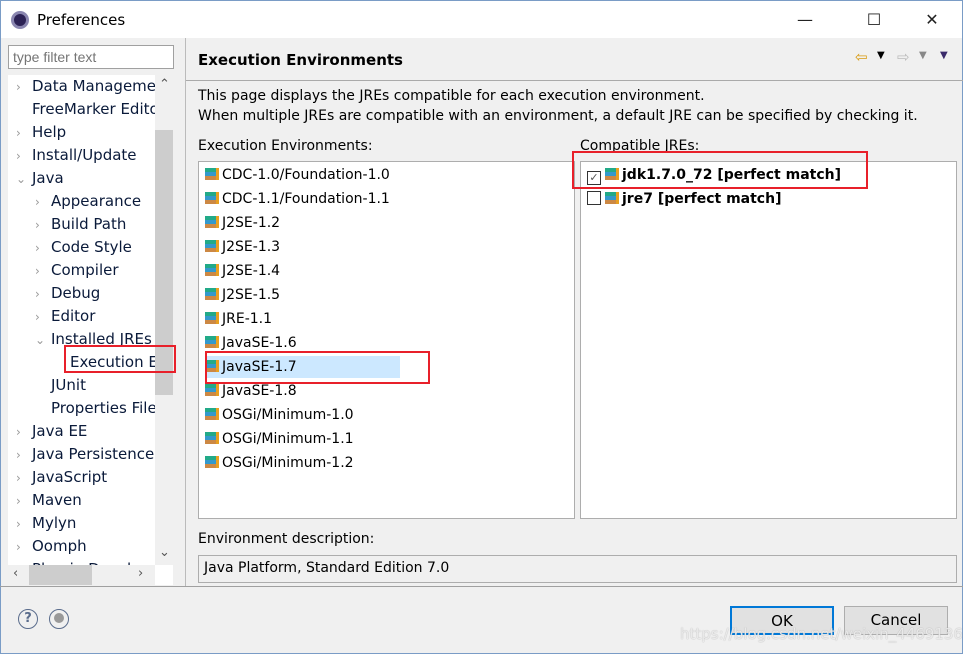 The width and height of the screenshot is (963, 654). Describe the element at coordinates (923, 55) in the screenshot. I see `forward-menu-icon: ▼` at that location.